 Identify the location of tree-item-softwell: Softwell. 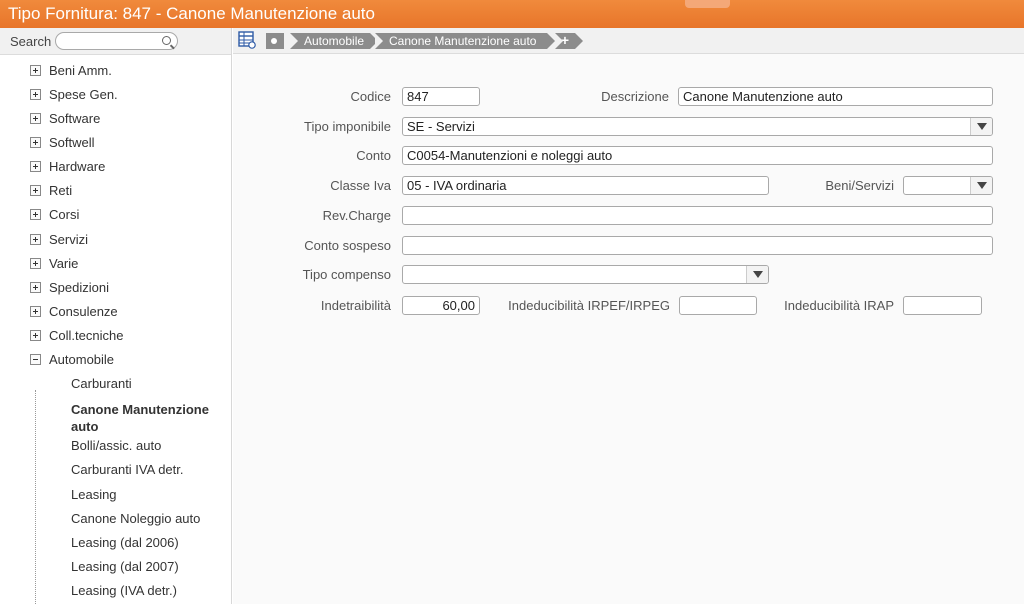
(62, 142).